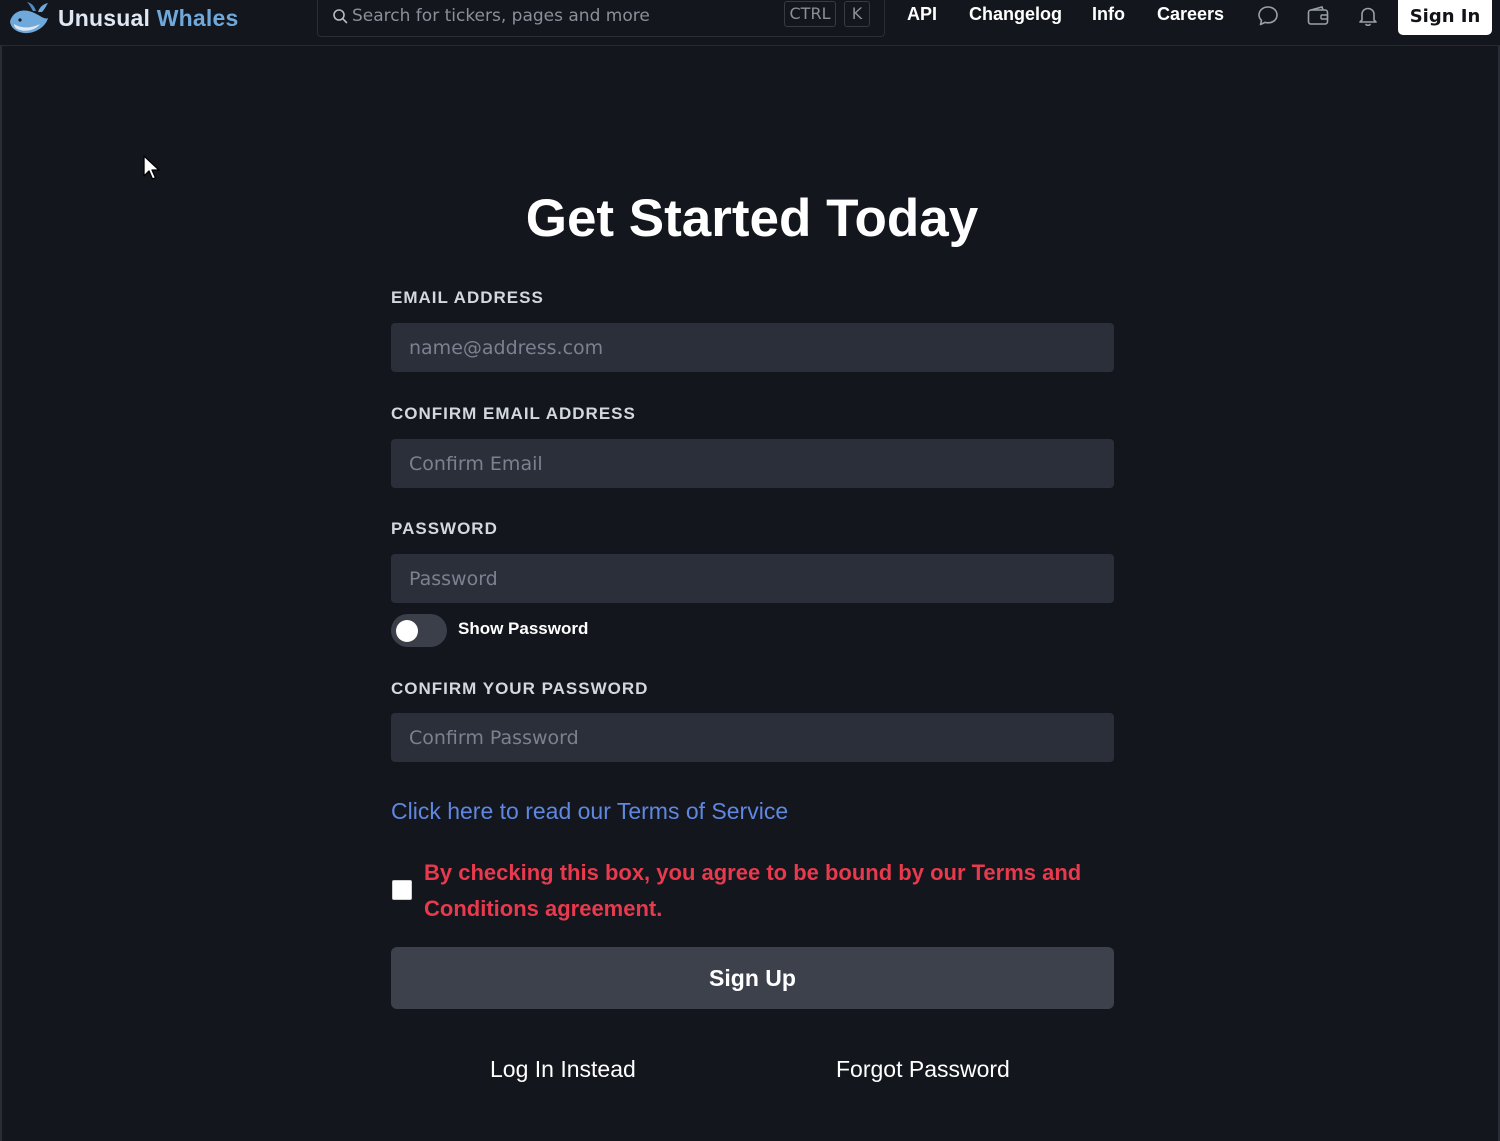 The width and height of the screenshot is (1500, 1141). Describe the element at coordinates (1445, 17) in the screenshot. I see `sign-in-button: Sign In` at that location.